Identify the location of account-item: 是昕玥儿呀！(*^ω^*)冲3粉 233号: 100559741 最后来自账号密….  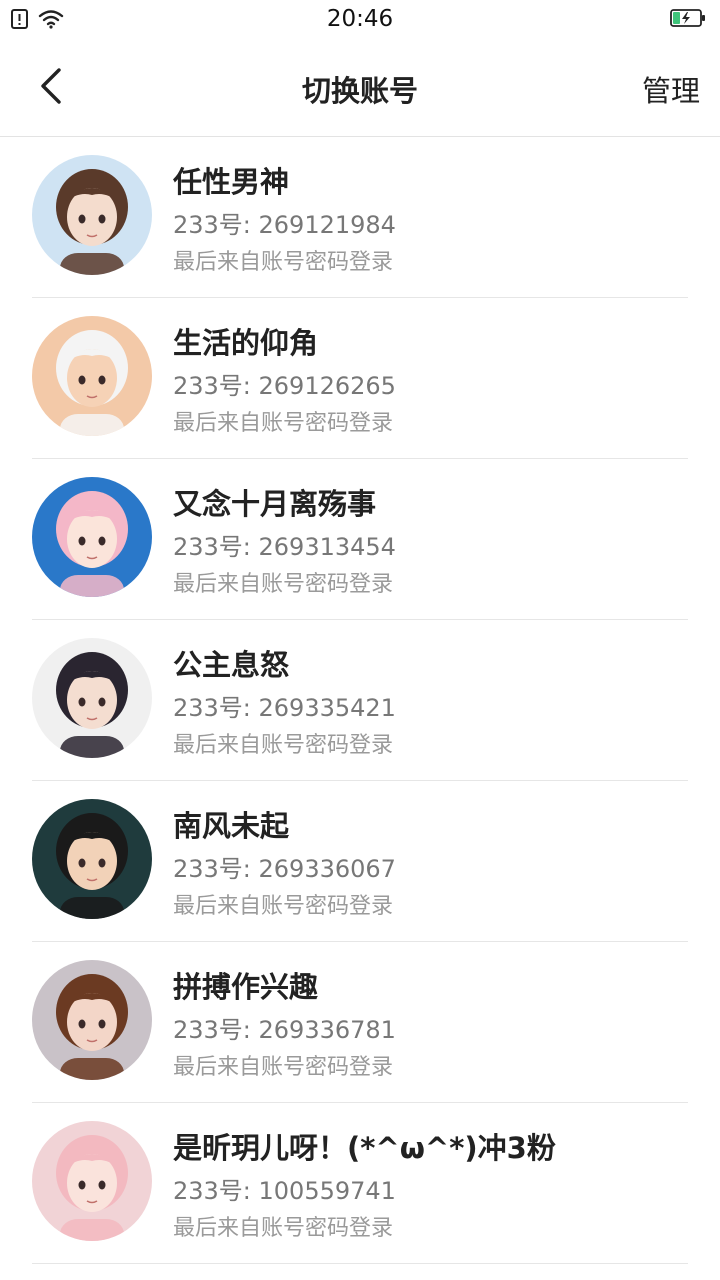
(360, 1183).